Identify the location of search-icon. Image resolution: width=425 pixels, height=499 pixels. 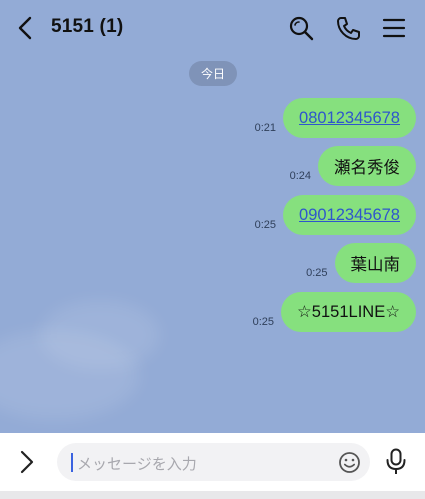
(301, 28).